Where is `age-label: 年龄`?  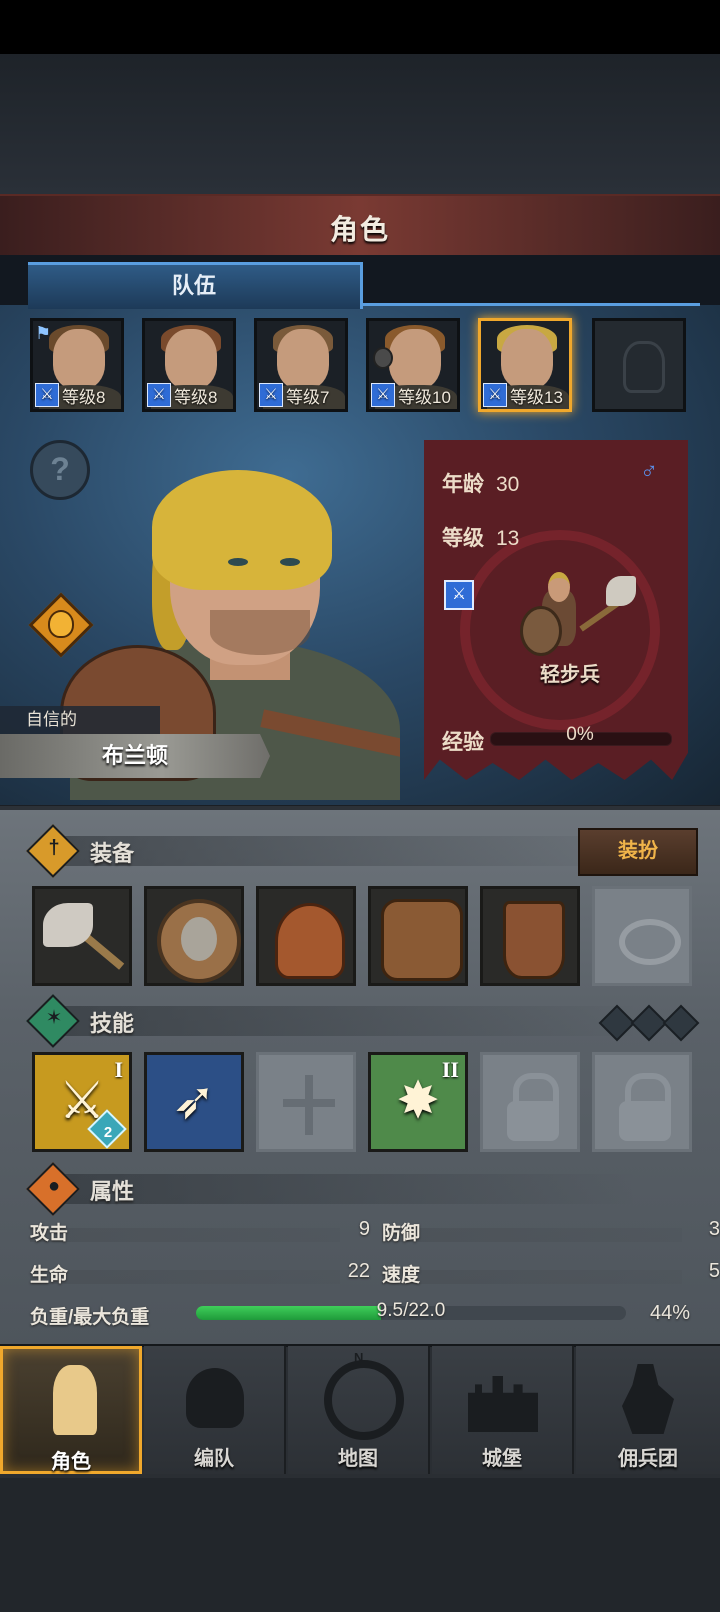 age-label: 年龄 is located at coordinates (463, 484).